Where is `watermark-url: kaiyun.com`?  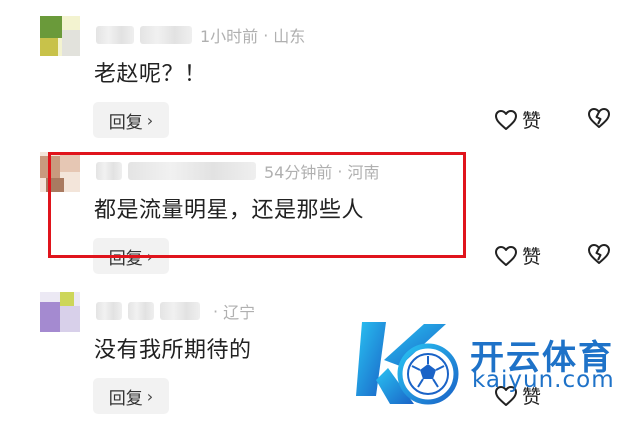
watermark-url: kaiyun.com is located at coordinates (543, 380).